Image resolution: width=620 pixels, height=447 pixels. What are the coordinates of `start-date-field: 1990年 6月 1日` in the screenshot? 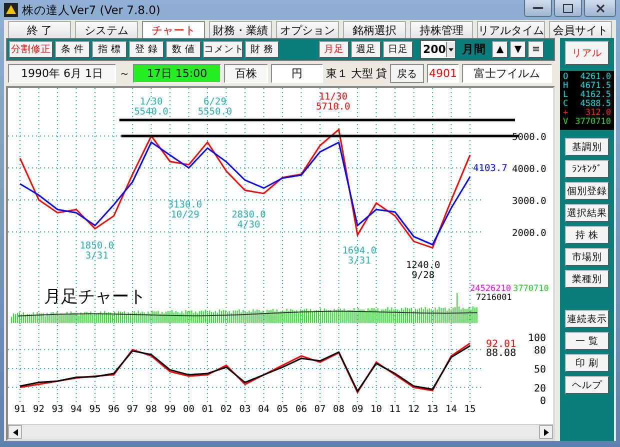 It's located at (62, 73).